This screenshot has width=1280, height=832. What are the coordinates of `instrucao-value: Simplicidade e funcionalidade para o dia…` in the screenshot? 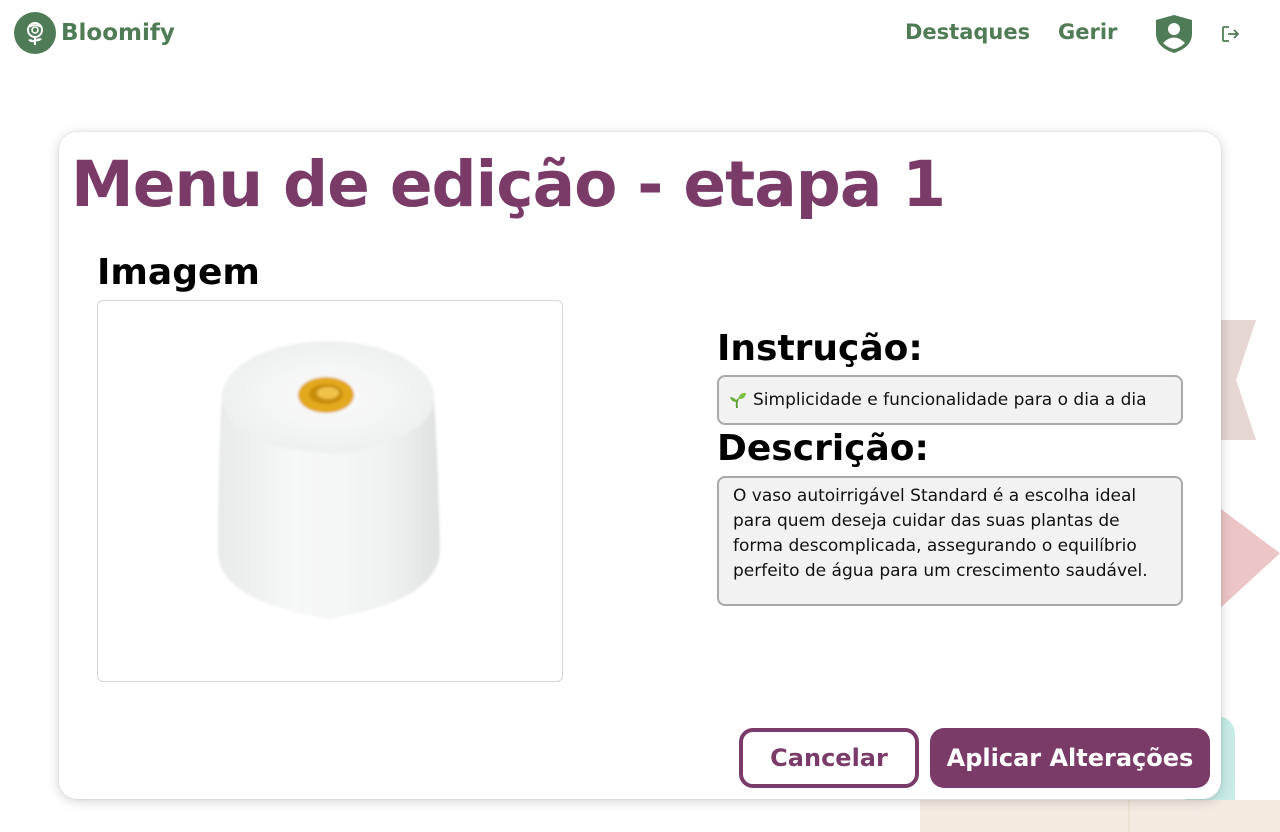 It's located at (950, 400).